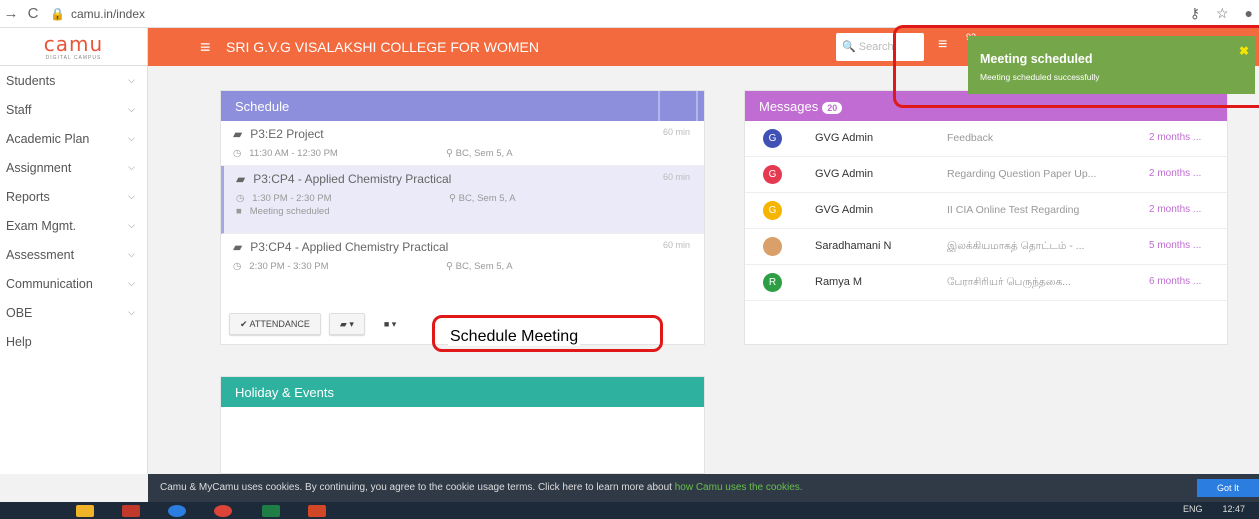 The height and width of the screenshot is (519, 1259). What do you see at coordinates (73, 341) in the screenshot?
I see `sidebar-item-help: Help` at bounding box center [73, 341].